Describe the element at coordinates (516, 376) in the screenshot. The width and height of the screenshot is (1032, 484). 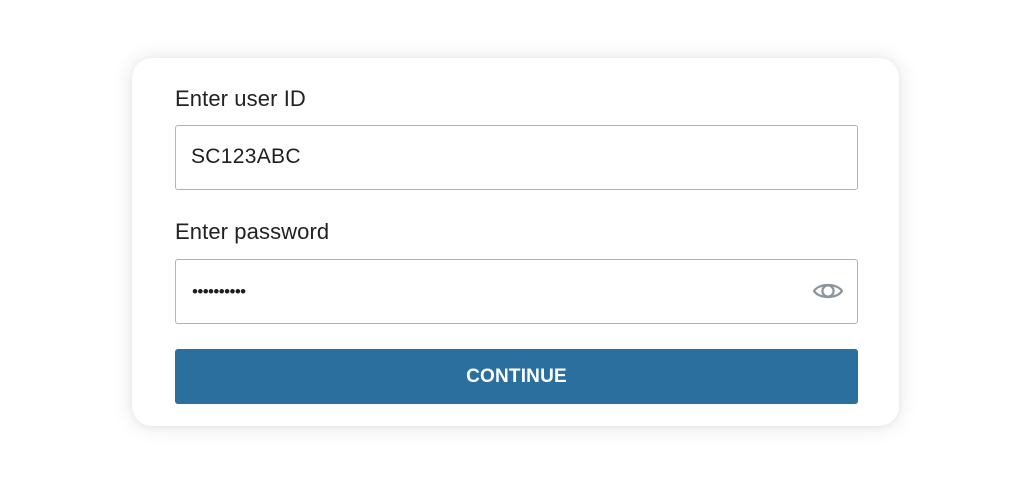
I see `continue-button: CONTINUE` at that location.